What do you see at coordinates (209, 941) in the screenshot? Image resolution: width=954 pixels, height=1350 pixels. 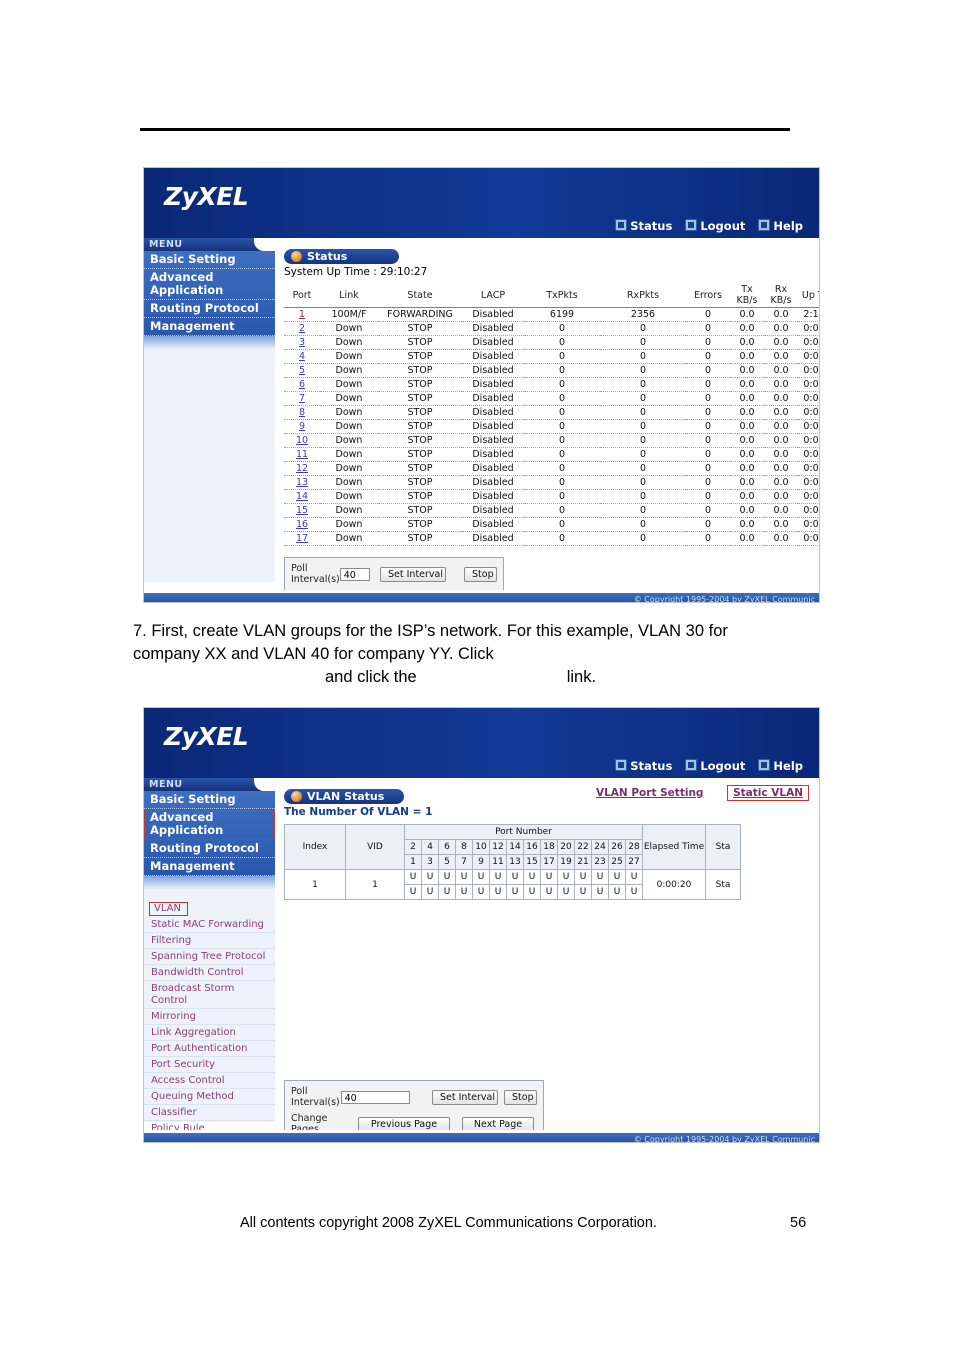 I see `sidebar-item-filtering: Filtering` at bounding box center [209, 941].